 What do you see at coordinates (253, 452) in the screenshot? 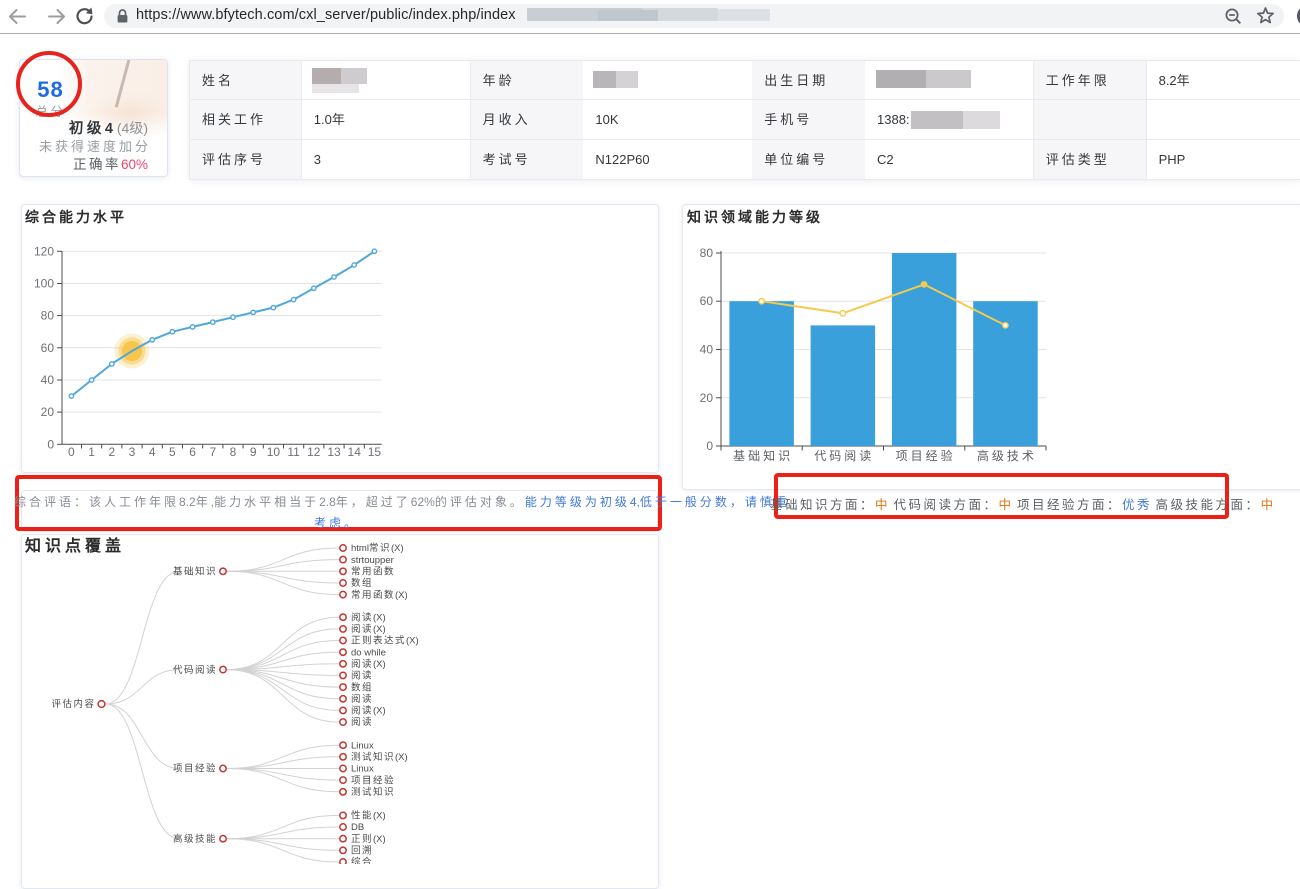
I see `svg-text: 9` at bounding box center [253, 452].